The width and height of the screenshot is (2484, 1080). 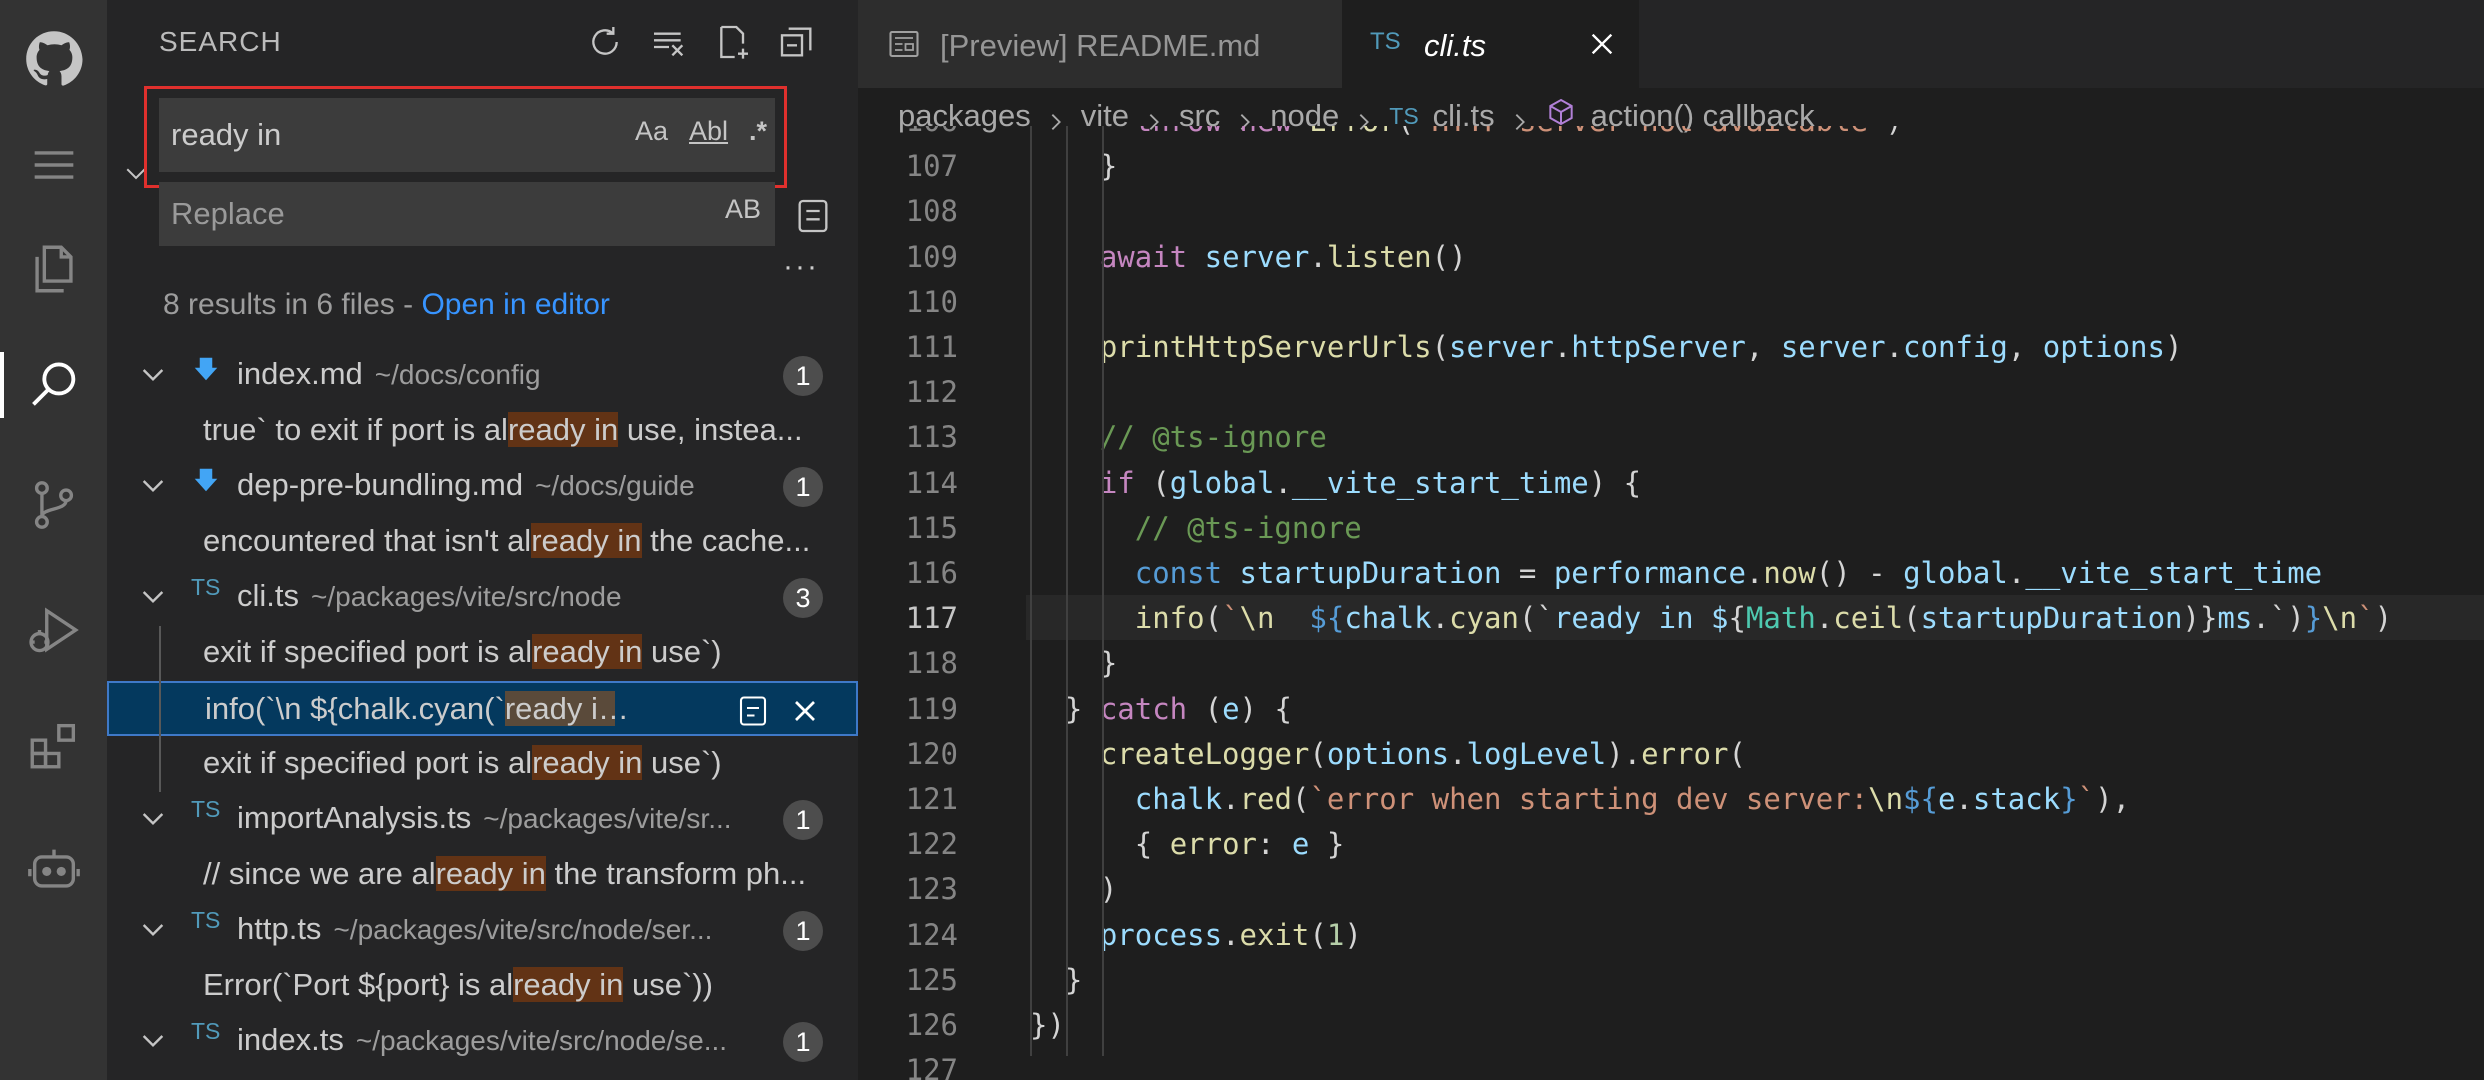 What do you see at coordinates (1161, 708) in the screenshot?
I see `code-text: } catch (e) {` at bounding box center [1161, 708].